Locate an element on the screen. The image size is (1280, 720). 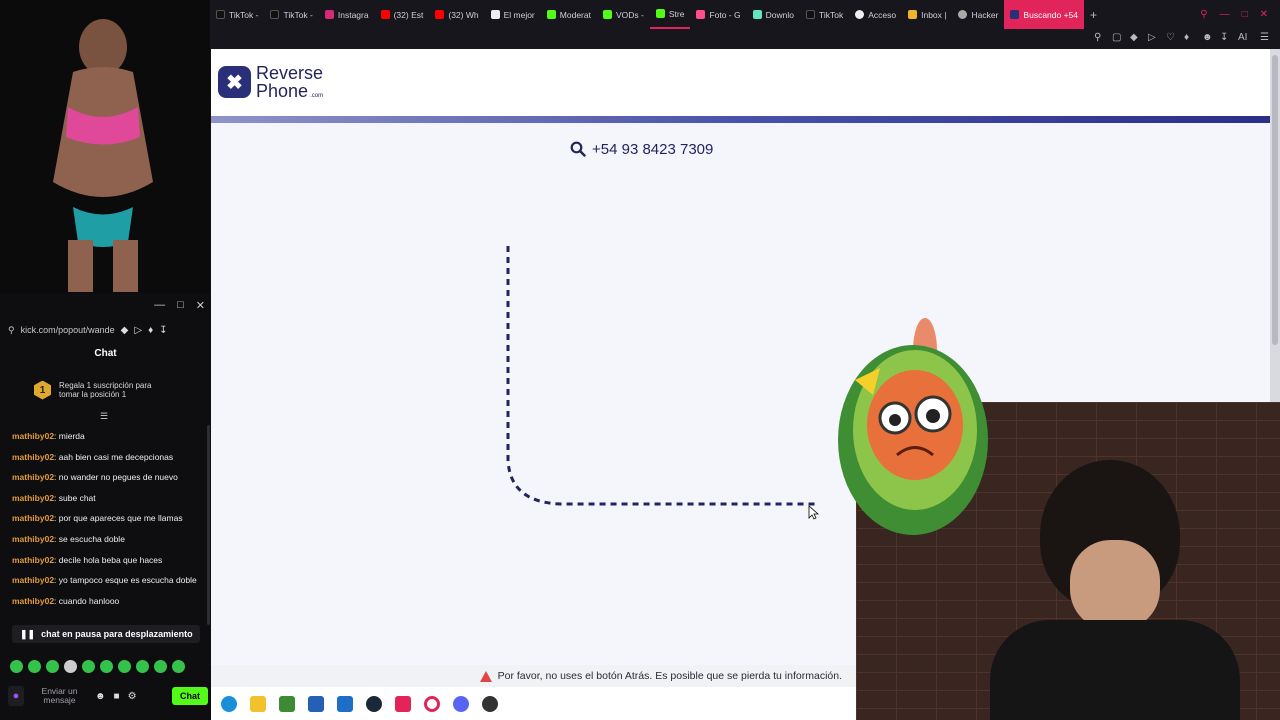
browser-tab: TikTok is located at coordinates (824, 14).